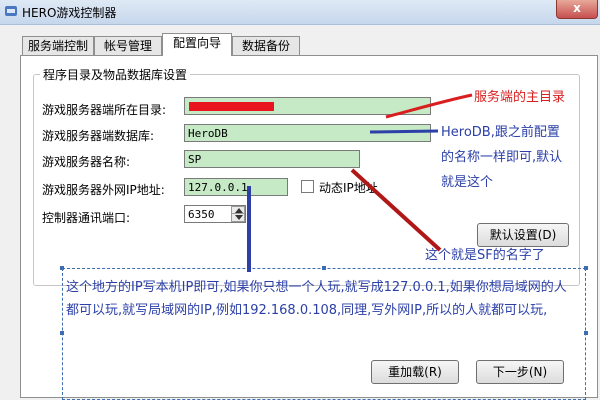 The width and height of the screenshot is (600, 400). Describe the element at coordinates (415, 372) in the screenshot. I see `reload-button: 重加载(R)` at that location.